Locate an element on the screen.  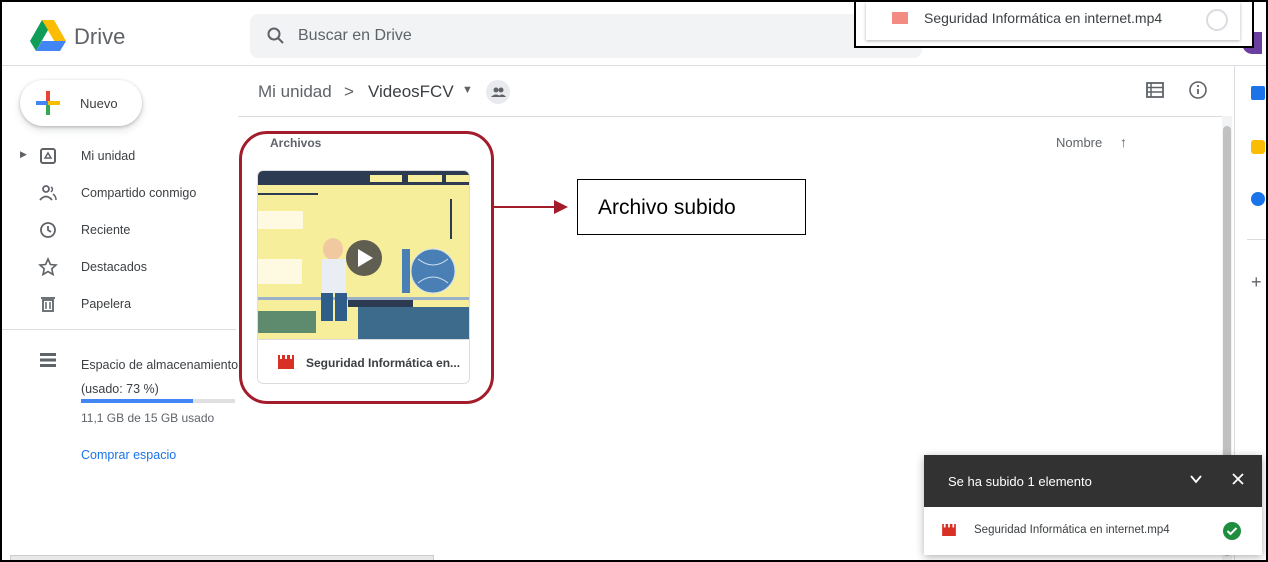
check-circle-icon is located at coordinates (1232, 531).